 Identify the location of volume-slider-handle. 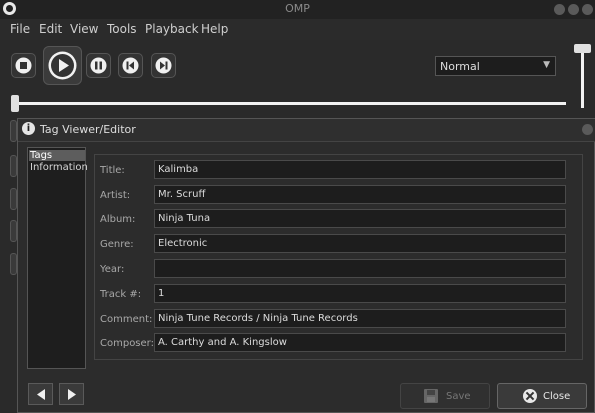
(582, 48).